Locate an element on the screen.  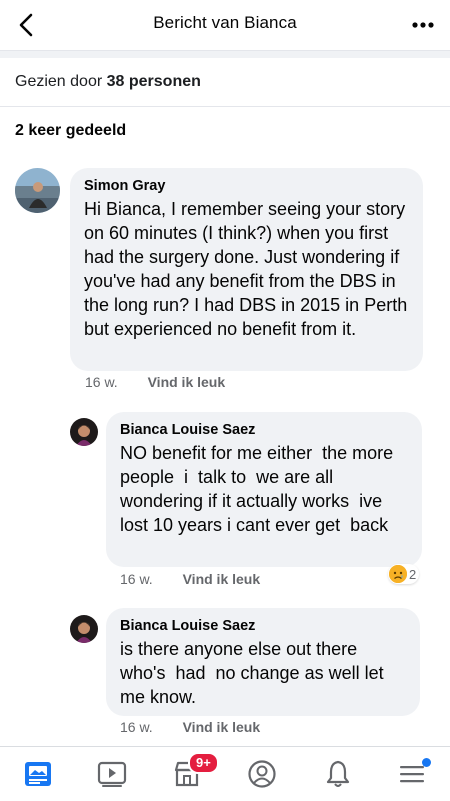
news-feed-icon is located at coordinates (38, 774).